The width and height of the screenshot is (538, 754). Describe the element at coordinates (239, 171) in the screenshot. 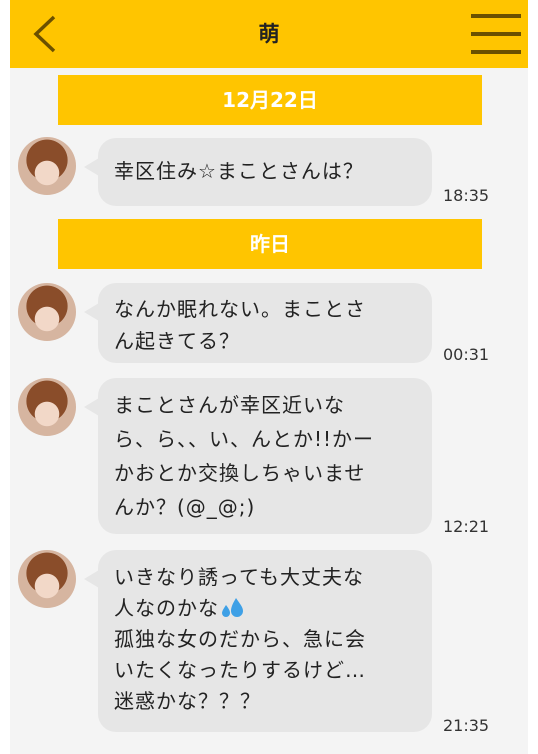

I see `message-line: 幸区住み☆まことさんは？` at that location.